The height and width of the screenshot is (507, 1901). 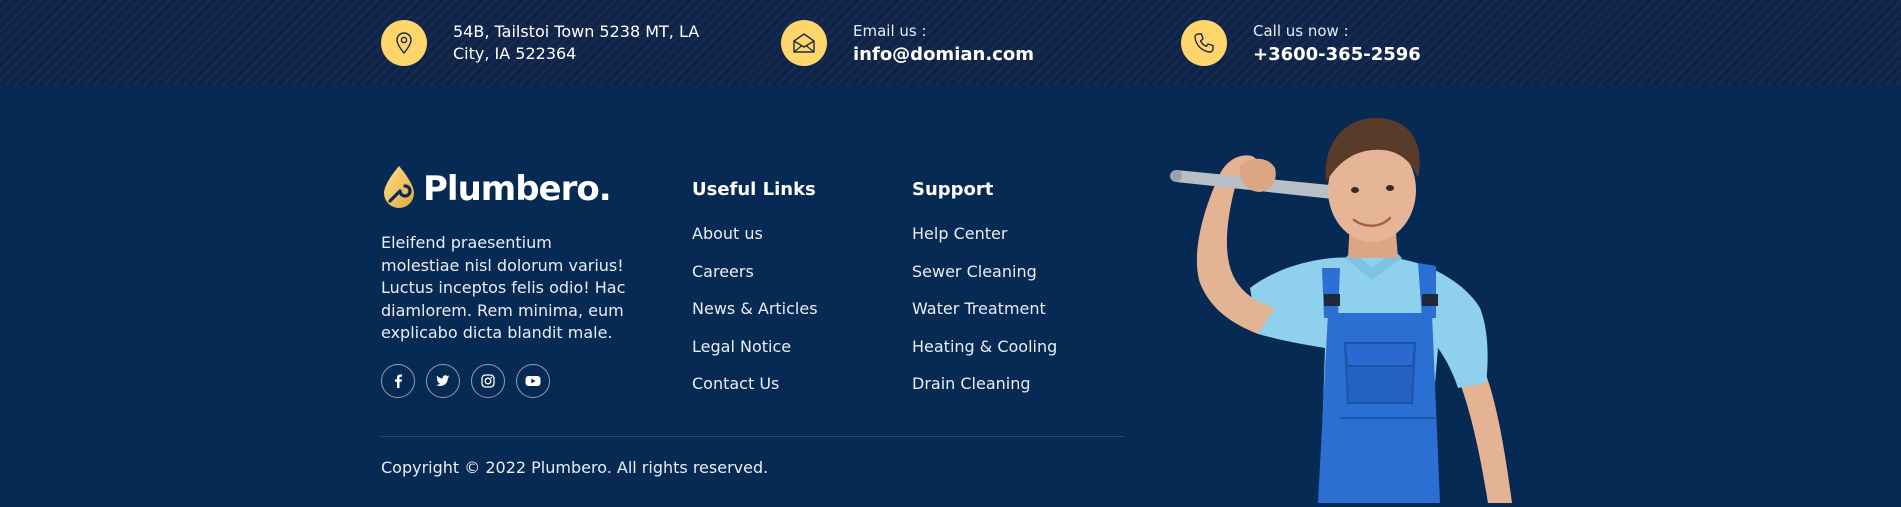 What do you see at coordinates (943, 55) in the screenshot?
I see `email-link: info@domian.com` at bounding box center [943, 55].